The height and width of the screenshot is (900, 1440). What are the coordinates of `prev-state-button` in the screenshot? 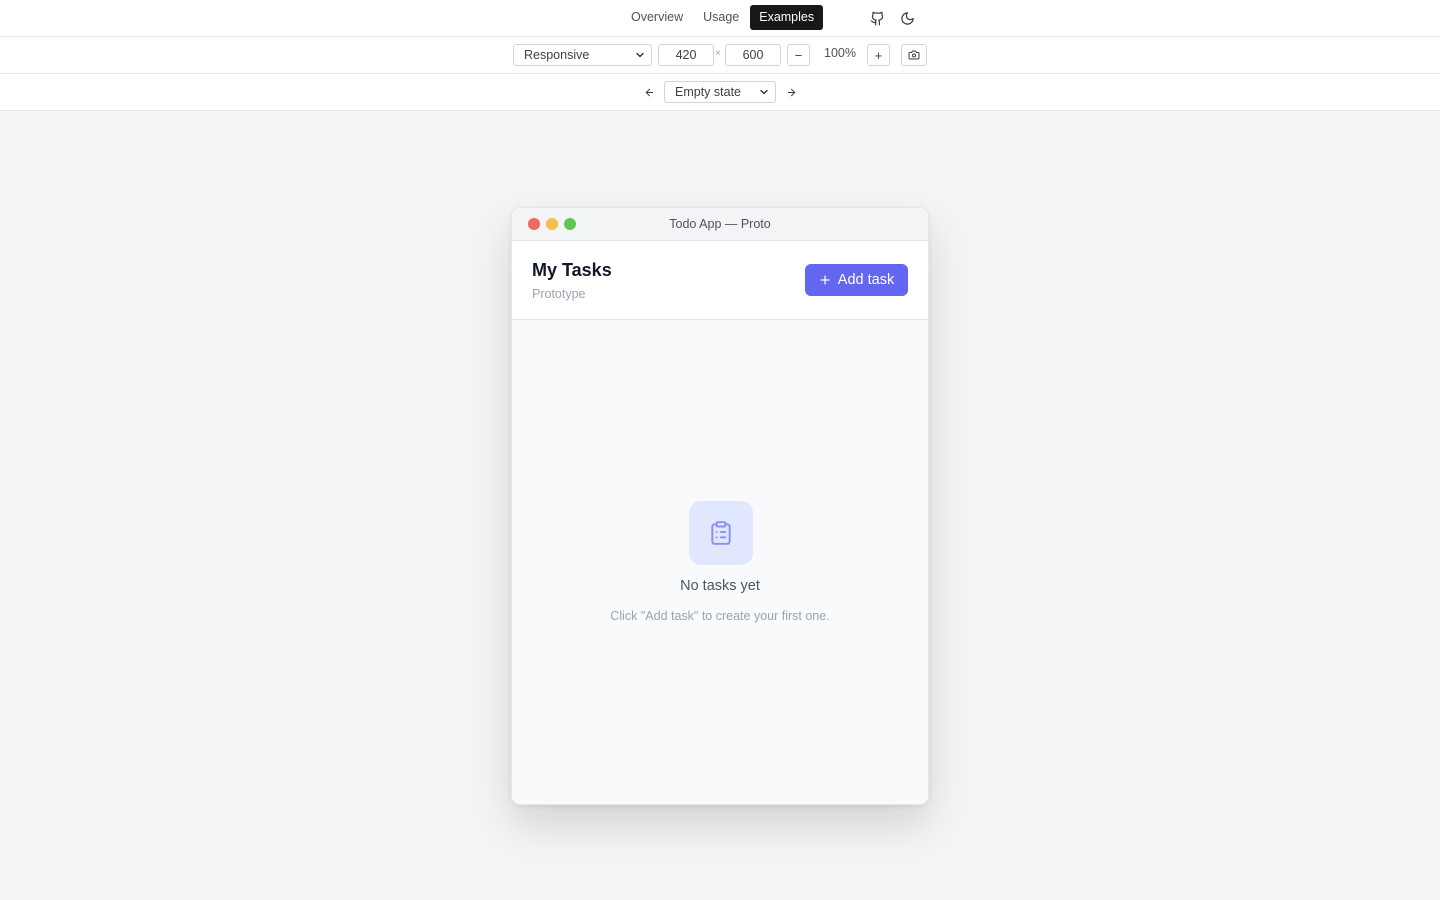 It's located at (649, 92).